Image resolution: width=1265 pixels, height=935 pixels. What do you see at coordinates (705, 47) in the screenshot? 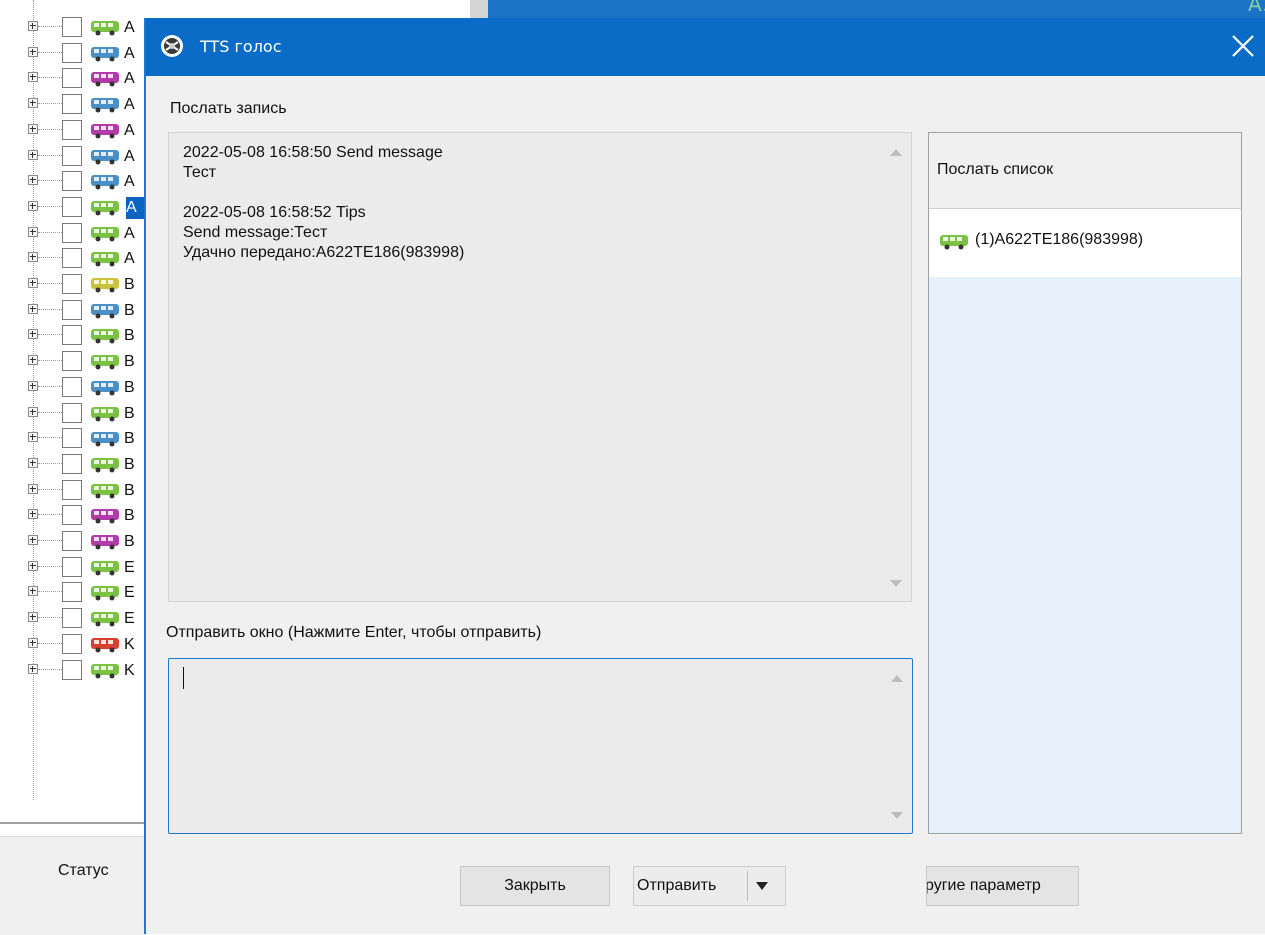
I see `dialog-titlebar: TTS голос` at bounding box center [705, 47].